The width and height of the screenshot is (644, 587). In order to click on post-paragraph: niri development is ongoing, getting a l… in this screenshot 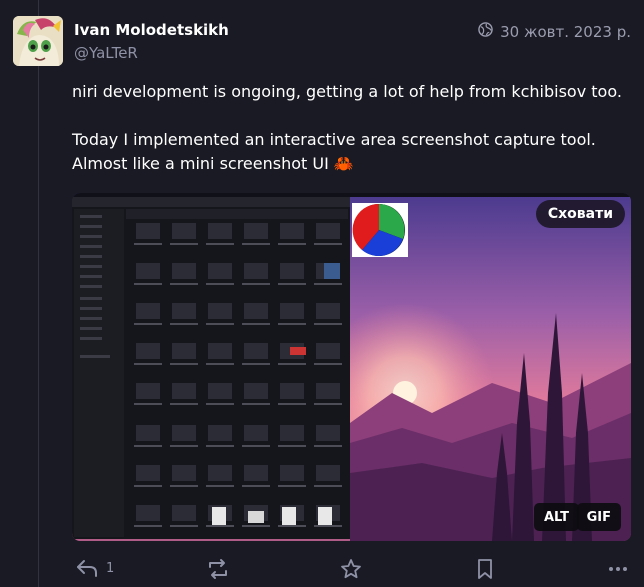, I will do `click(347, 91)`.